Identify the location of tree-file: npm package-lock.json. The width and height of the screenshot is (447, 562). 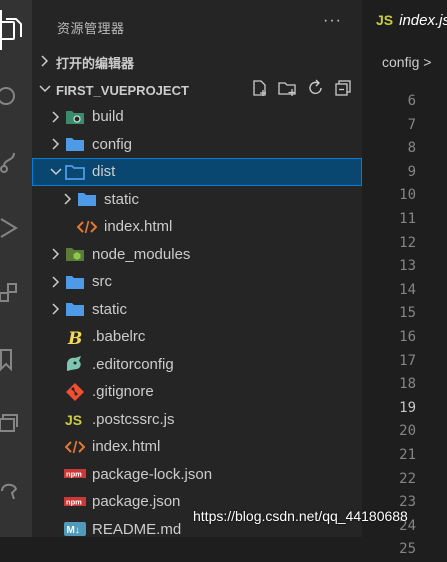
(197, 475).